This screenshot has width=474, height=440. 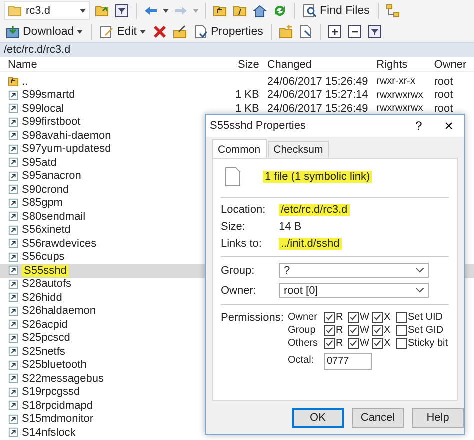 I want to click on file-name: S56rawdevices, so click(x=59, y=244).